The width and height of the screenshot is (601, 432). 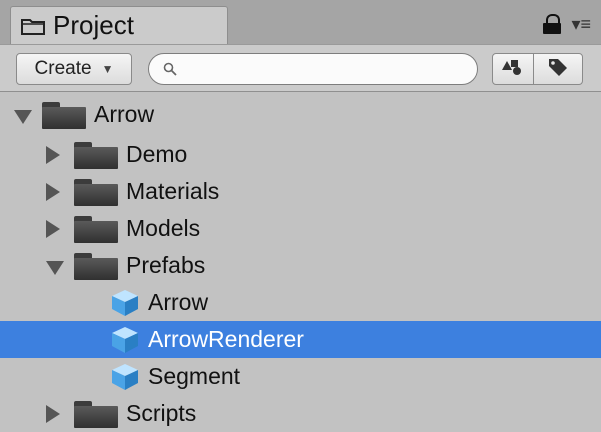 What do you see at coordinates (161, 413) in the screenshot?
I see `tree-item-label: Scripts` at bounding box center [161, 413].